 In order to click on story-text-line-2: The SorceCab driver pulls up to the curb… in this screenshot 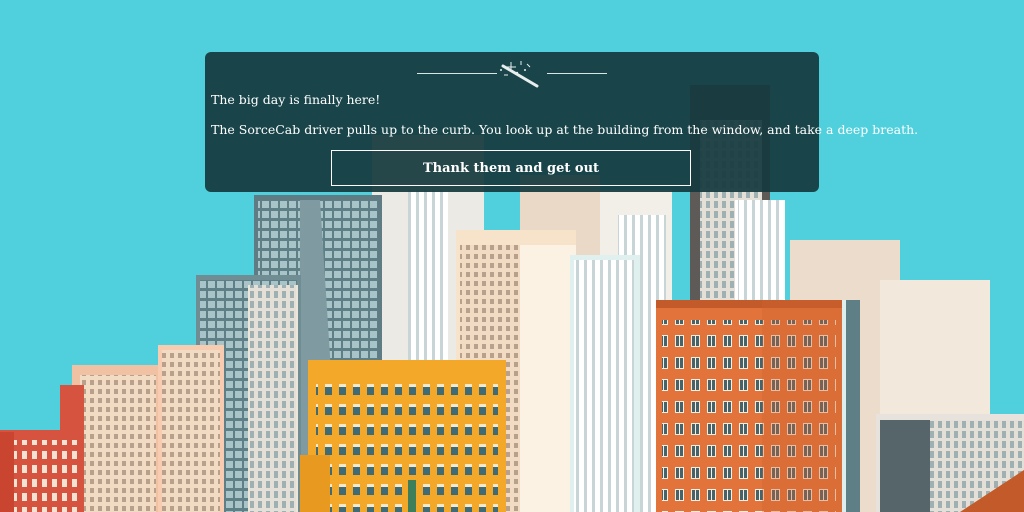, I will do `click(565, 129)`.